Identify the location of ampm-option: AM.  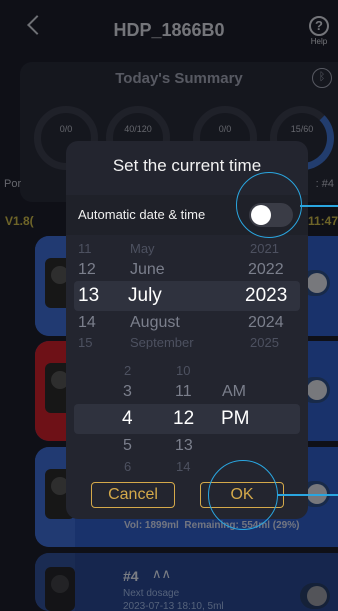
(234, 392).